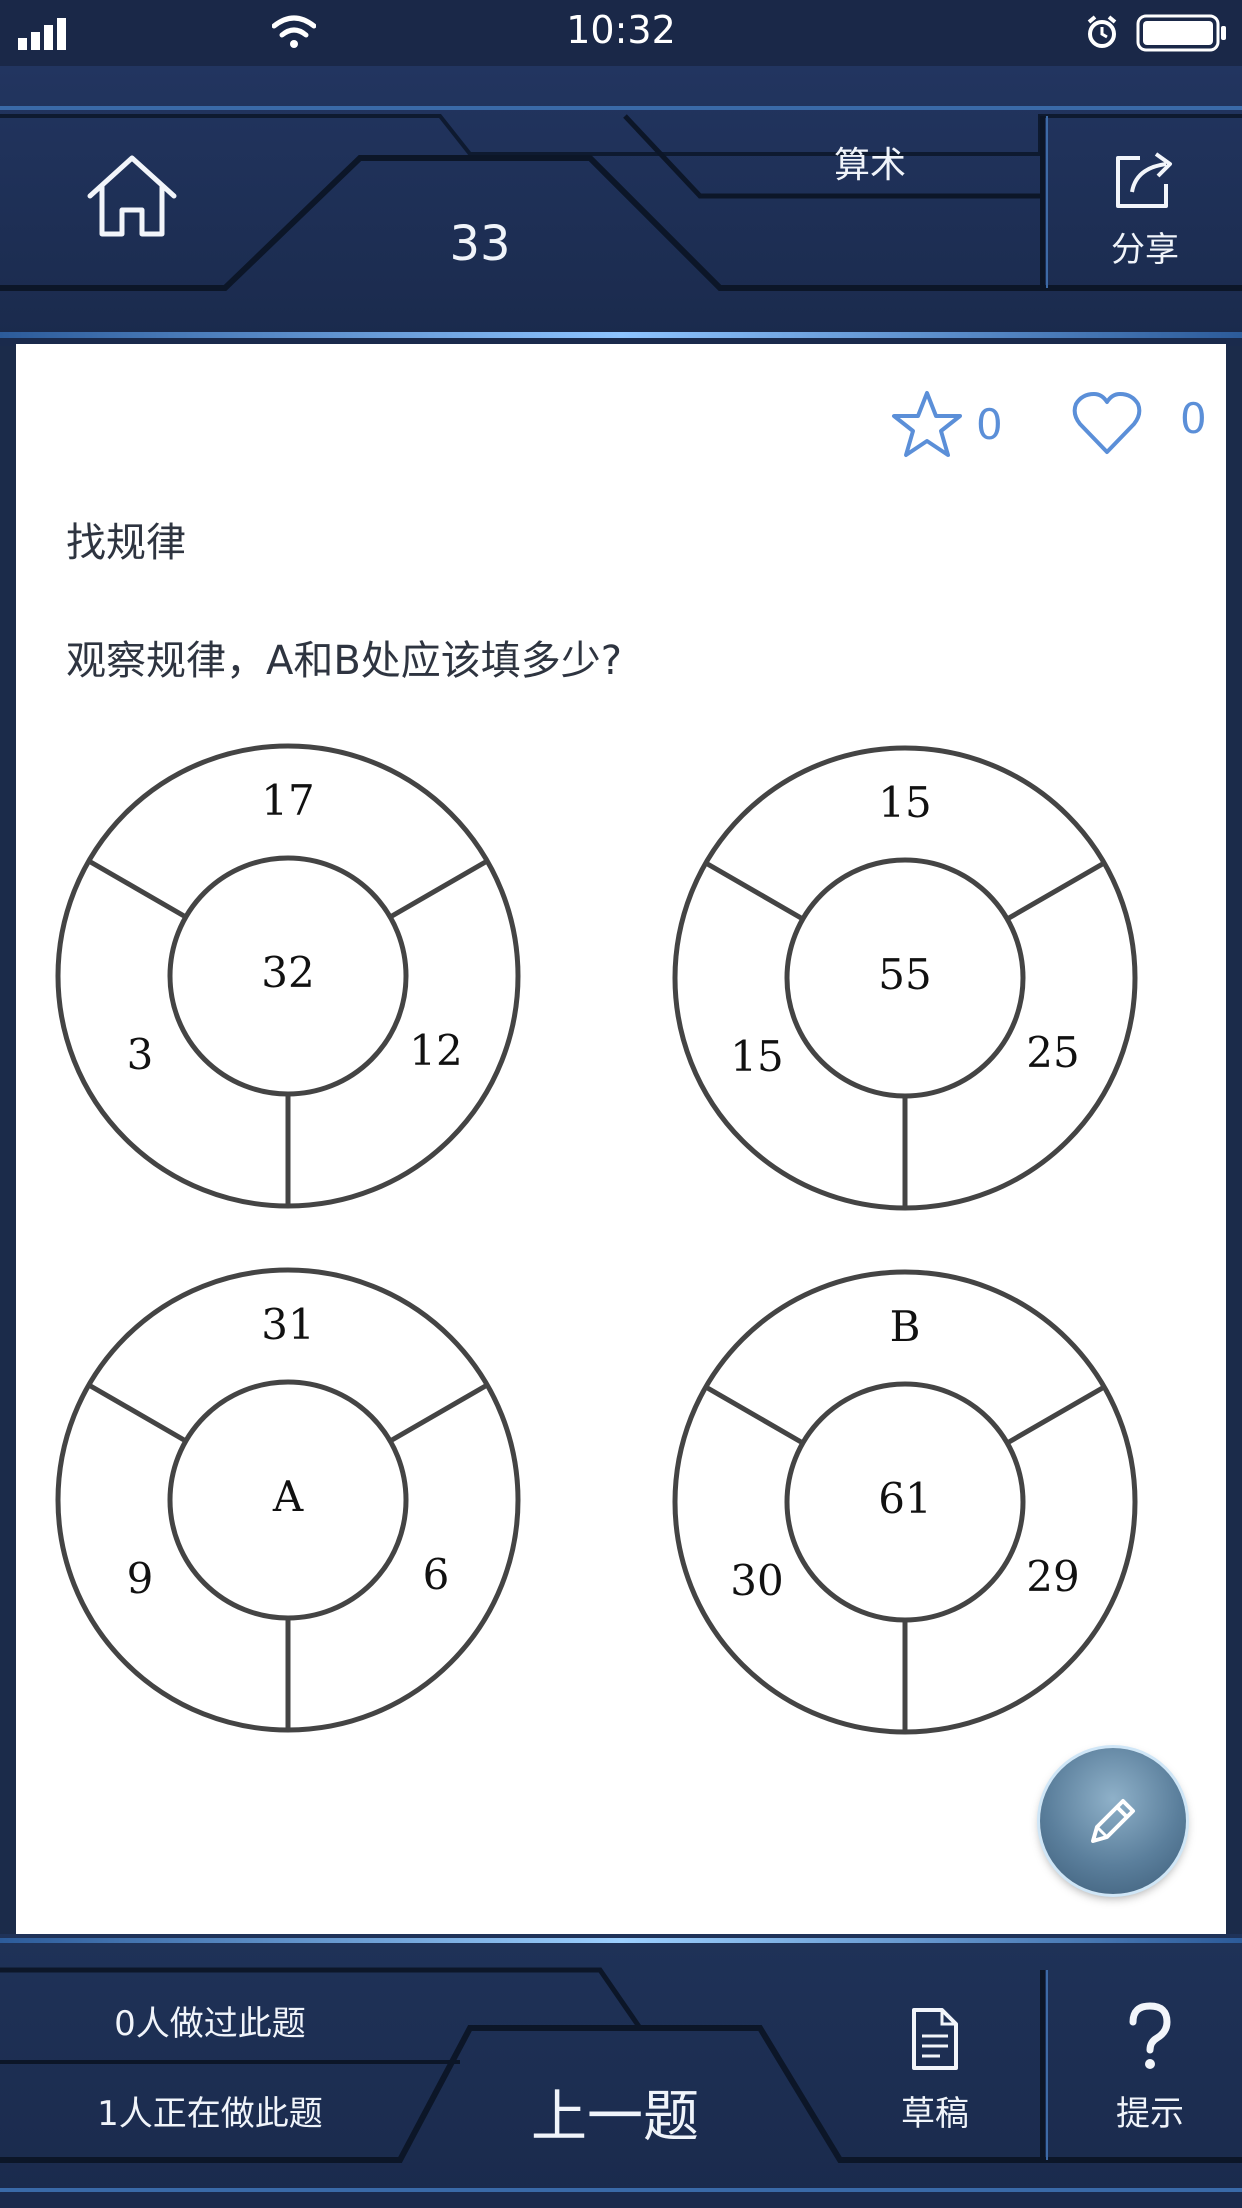 The height and width of the screenshot is (2208, 1242). I want to click on ring-left-value: 3, so click(140, 1054).